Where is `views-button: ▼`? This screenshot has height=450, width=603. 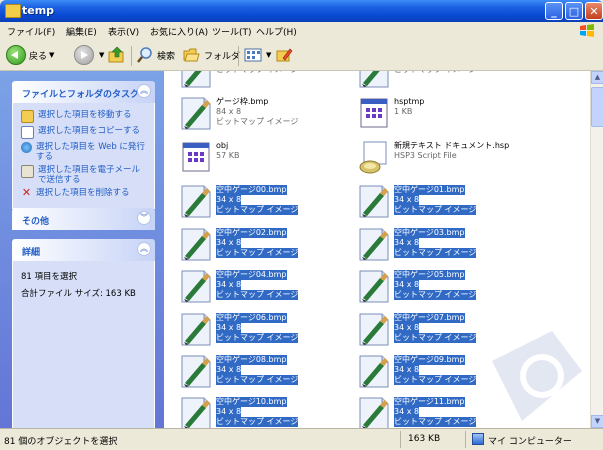 views-button: ▼ is located at coordinates (257, 55).